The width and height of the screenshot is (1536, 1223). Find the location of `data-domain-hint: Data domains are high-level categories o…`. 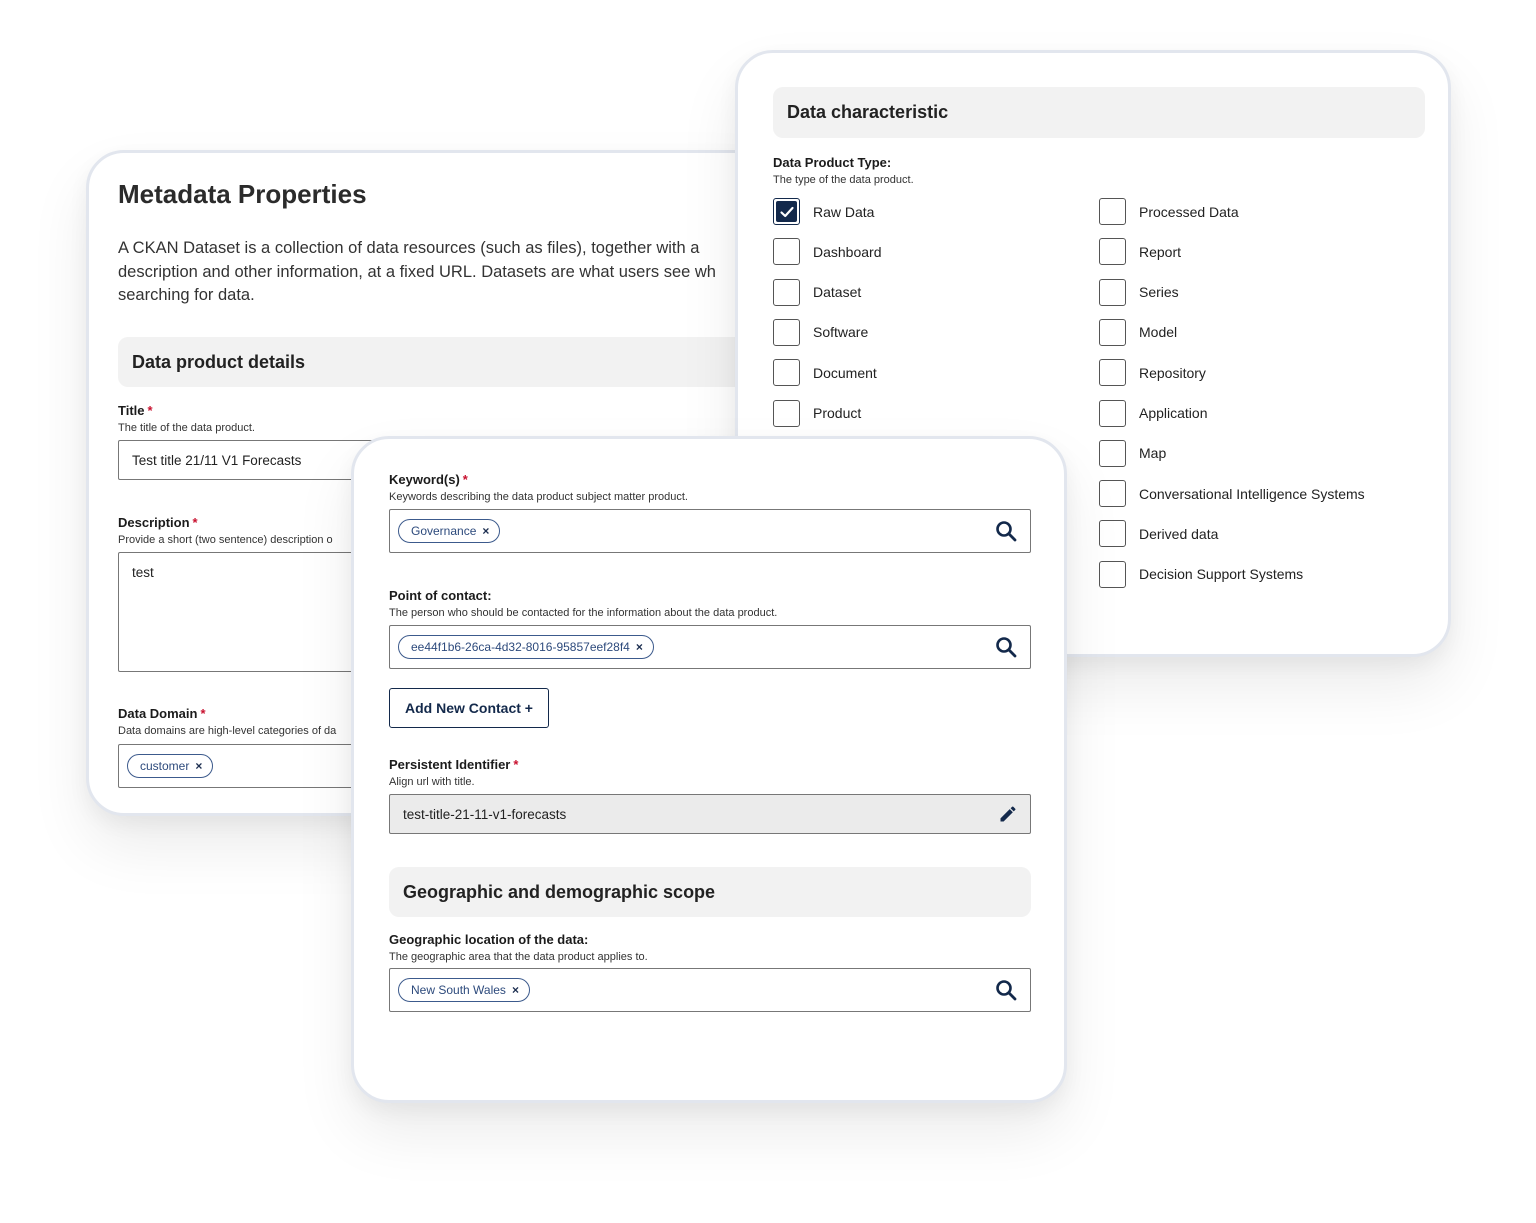

data-domain-hint: Data domains are high-level categories o… is located at coordinates (227, 731).